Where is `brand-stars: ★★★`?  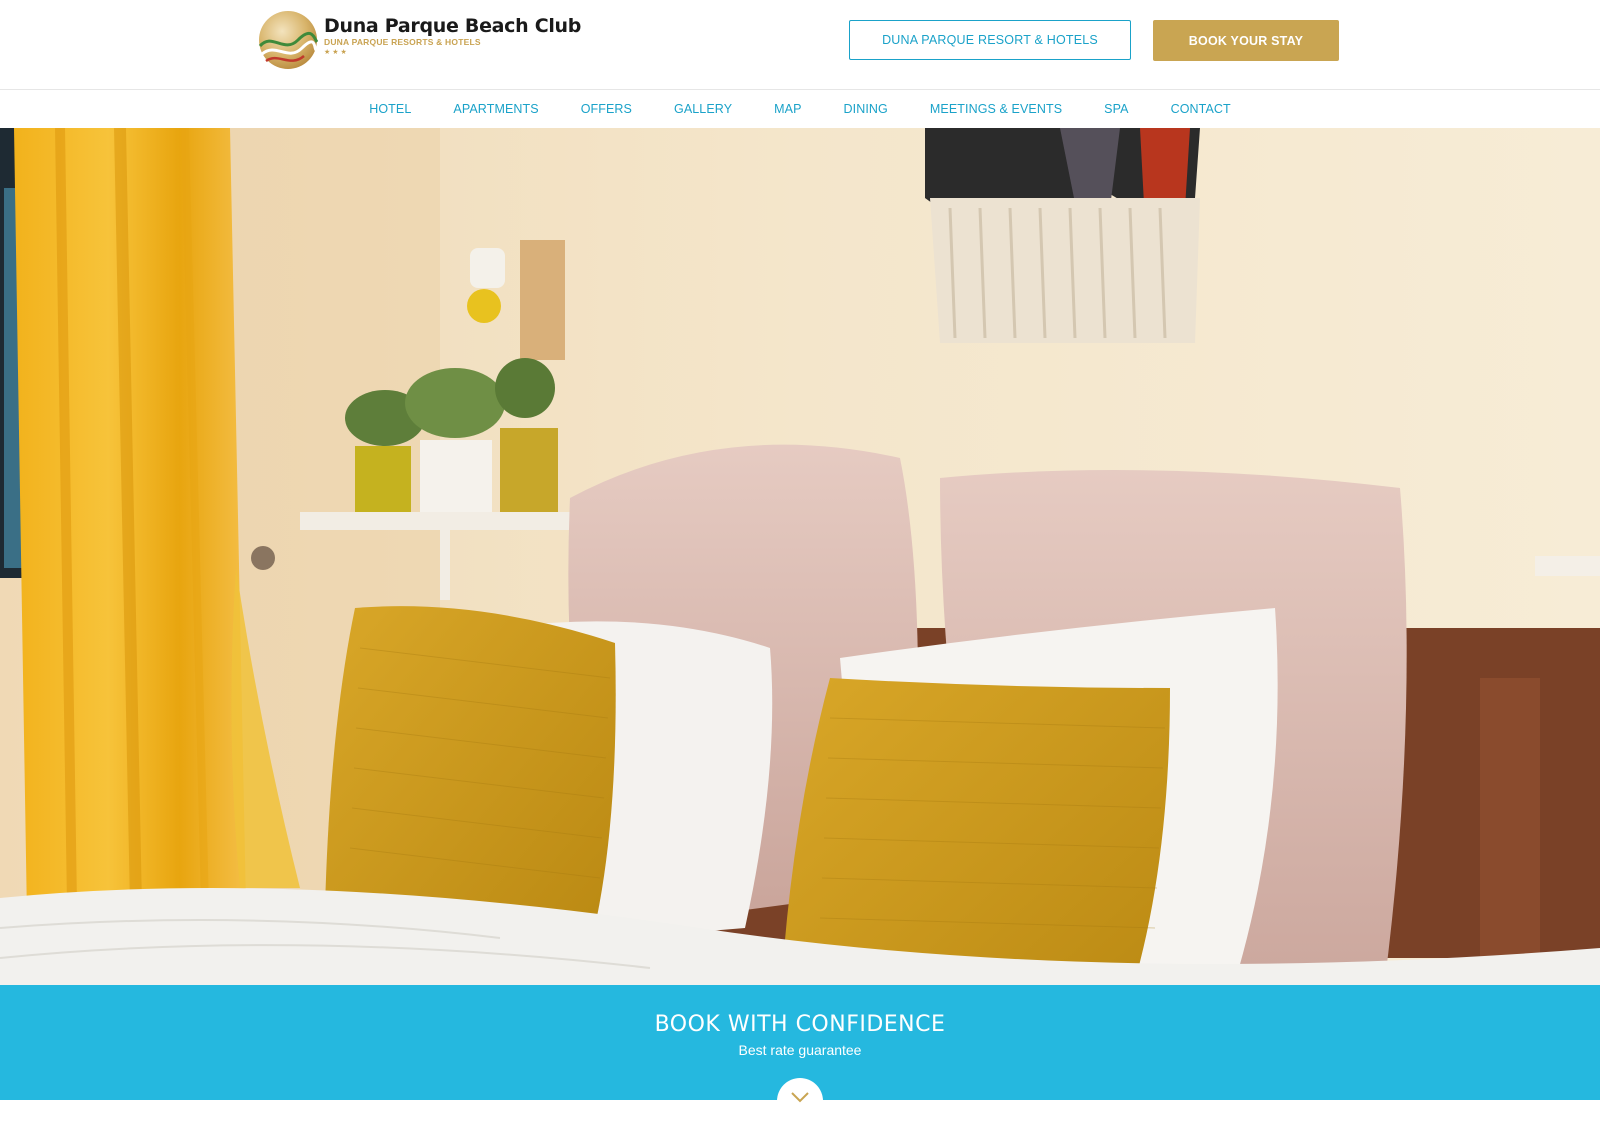 brand-stars: ★★★ is located at coordinates (336, 52).